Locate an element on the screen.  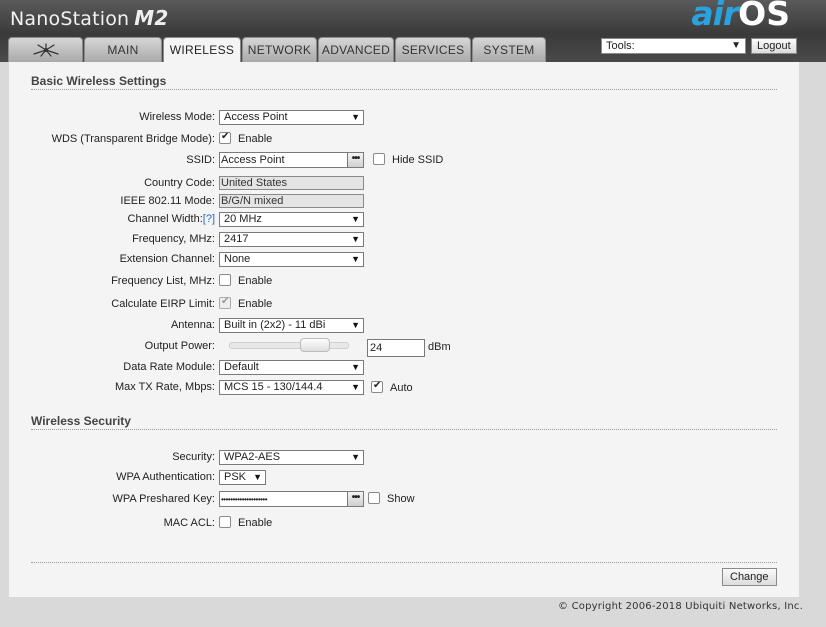
ssid-label: SSID: is located at coordinates (200, 160).